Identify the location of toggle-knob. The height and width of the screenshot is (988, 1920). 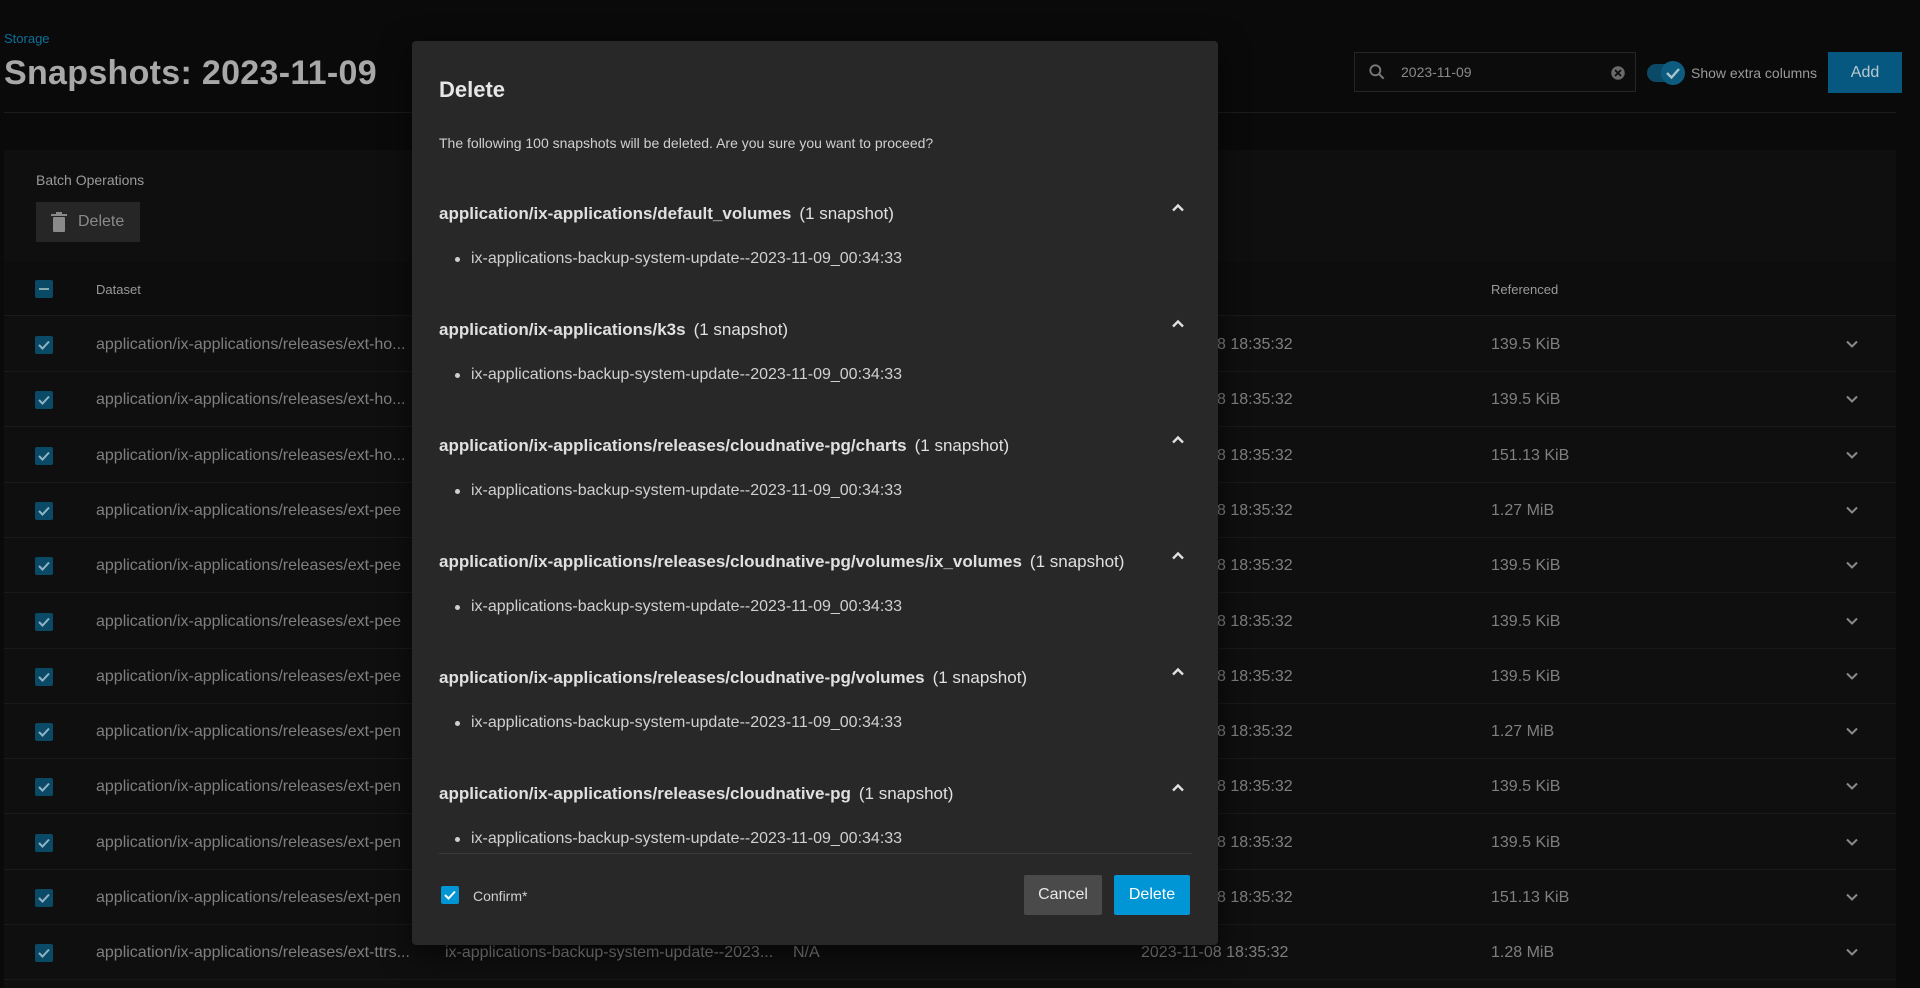
(1673, 73).